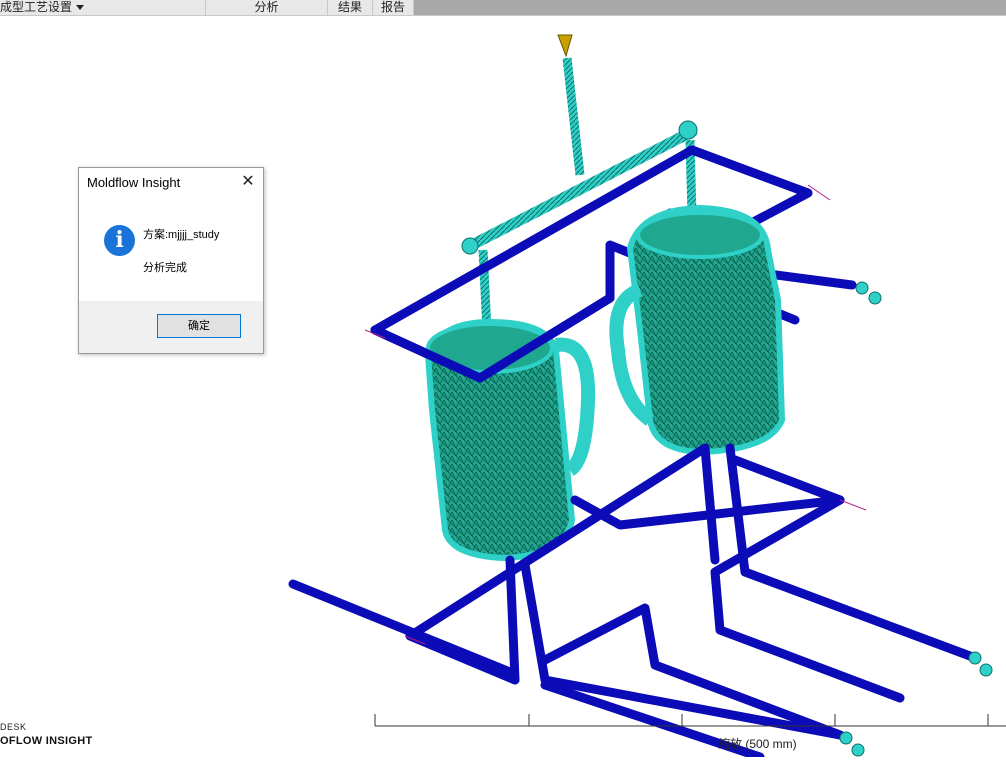  I want to click on dialog-footer: 确定, so click(171, 327).